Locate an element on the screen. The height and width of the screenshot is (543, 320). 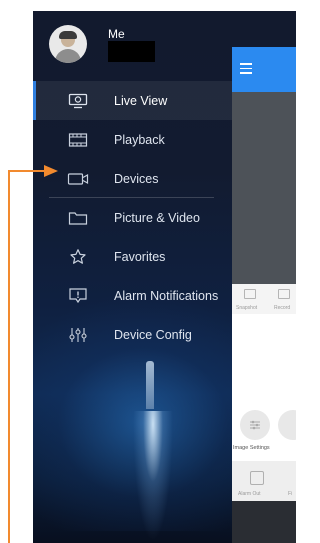
alarm-out-icon is located at coordinates (257, 478).